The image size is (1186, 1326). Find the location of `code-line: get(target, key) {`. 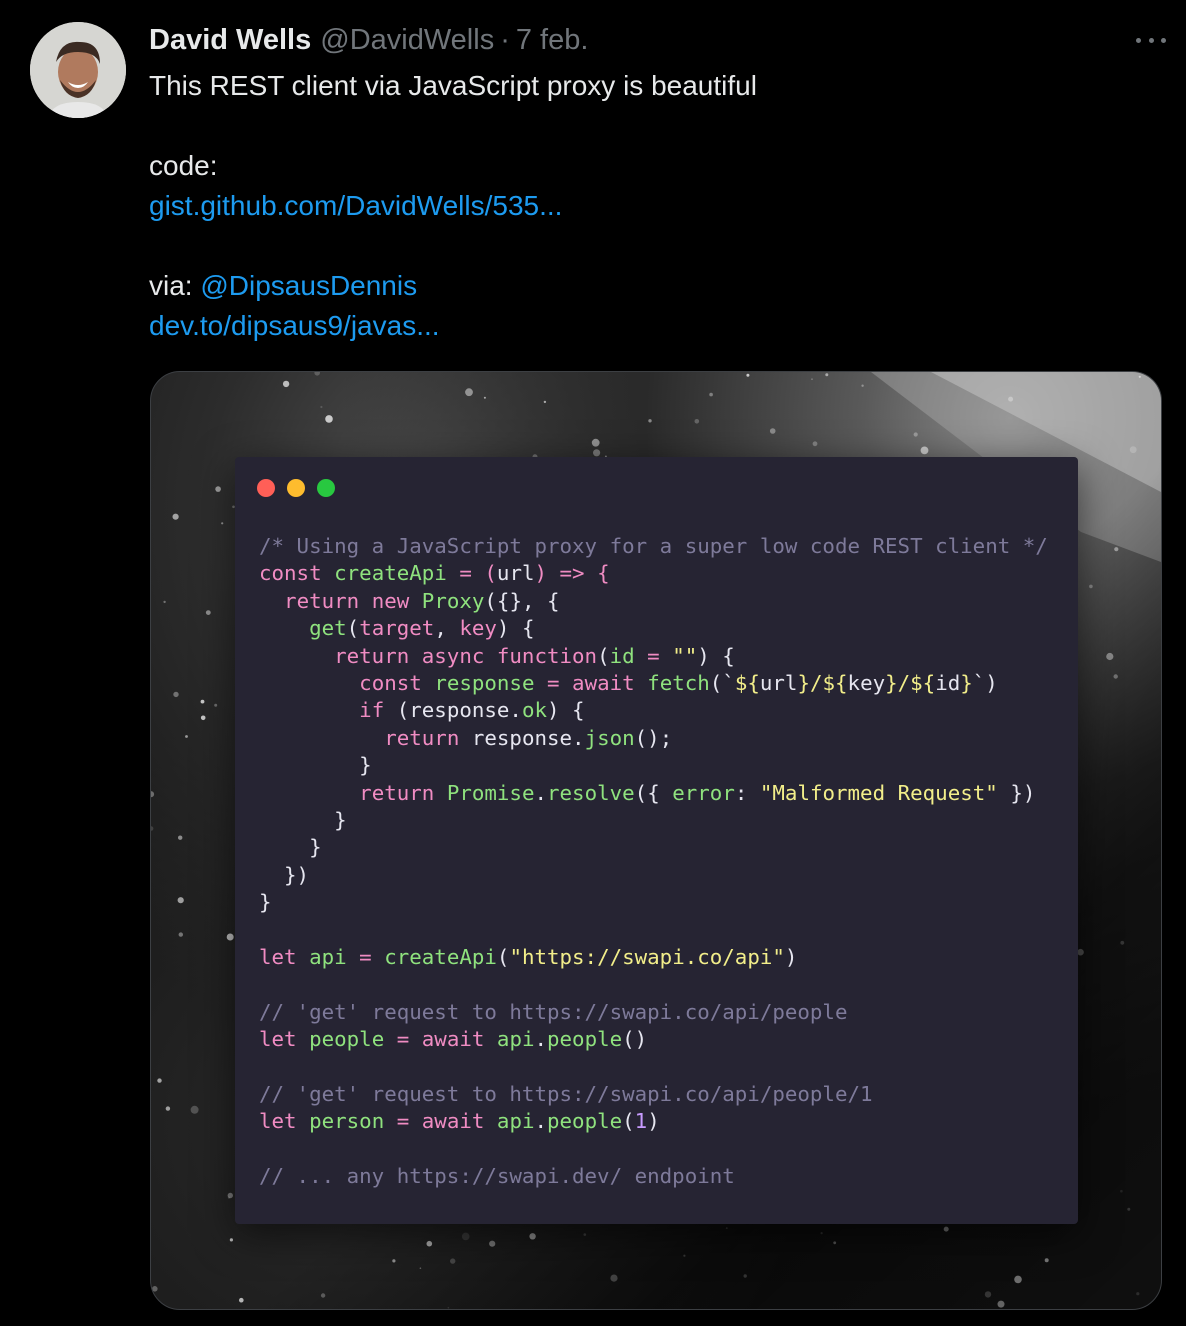

code-line: get(target, key) { is located at coordinates (653, 628).